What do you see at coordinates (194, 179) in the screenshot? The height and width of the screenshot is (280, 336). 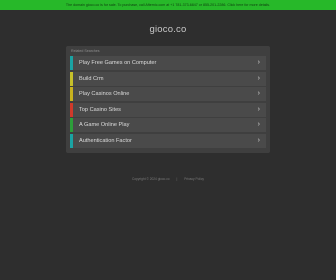 I see `privacy-policy-link: Privacy Policy` at bounding box center [194, 179].